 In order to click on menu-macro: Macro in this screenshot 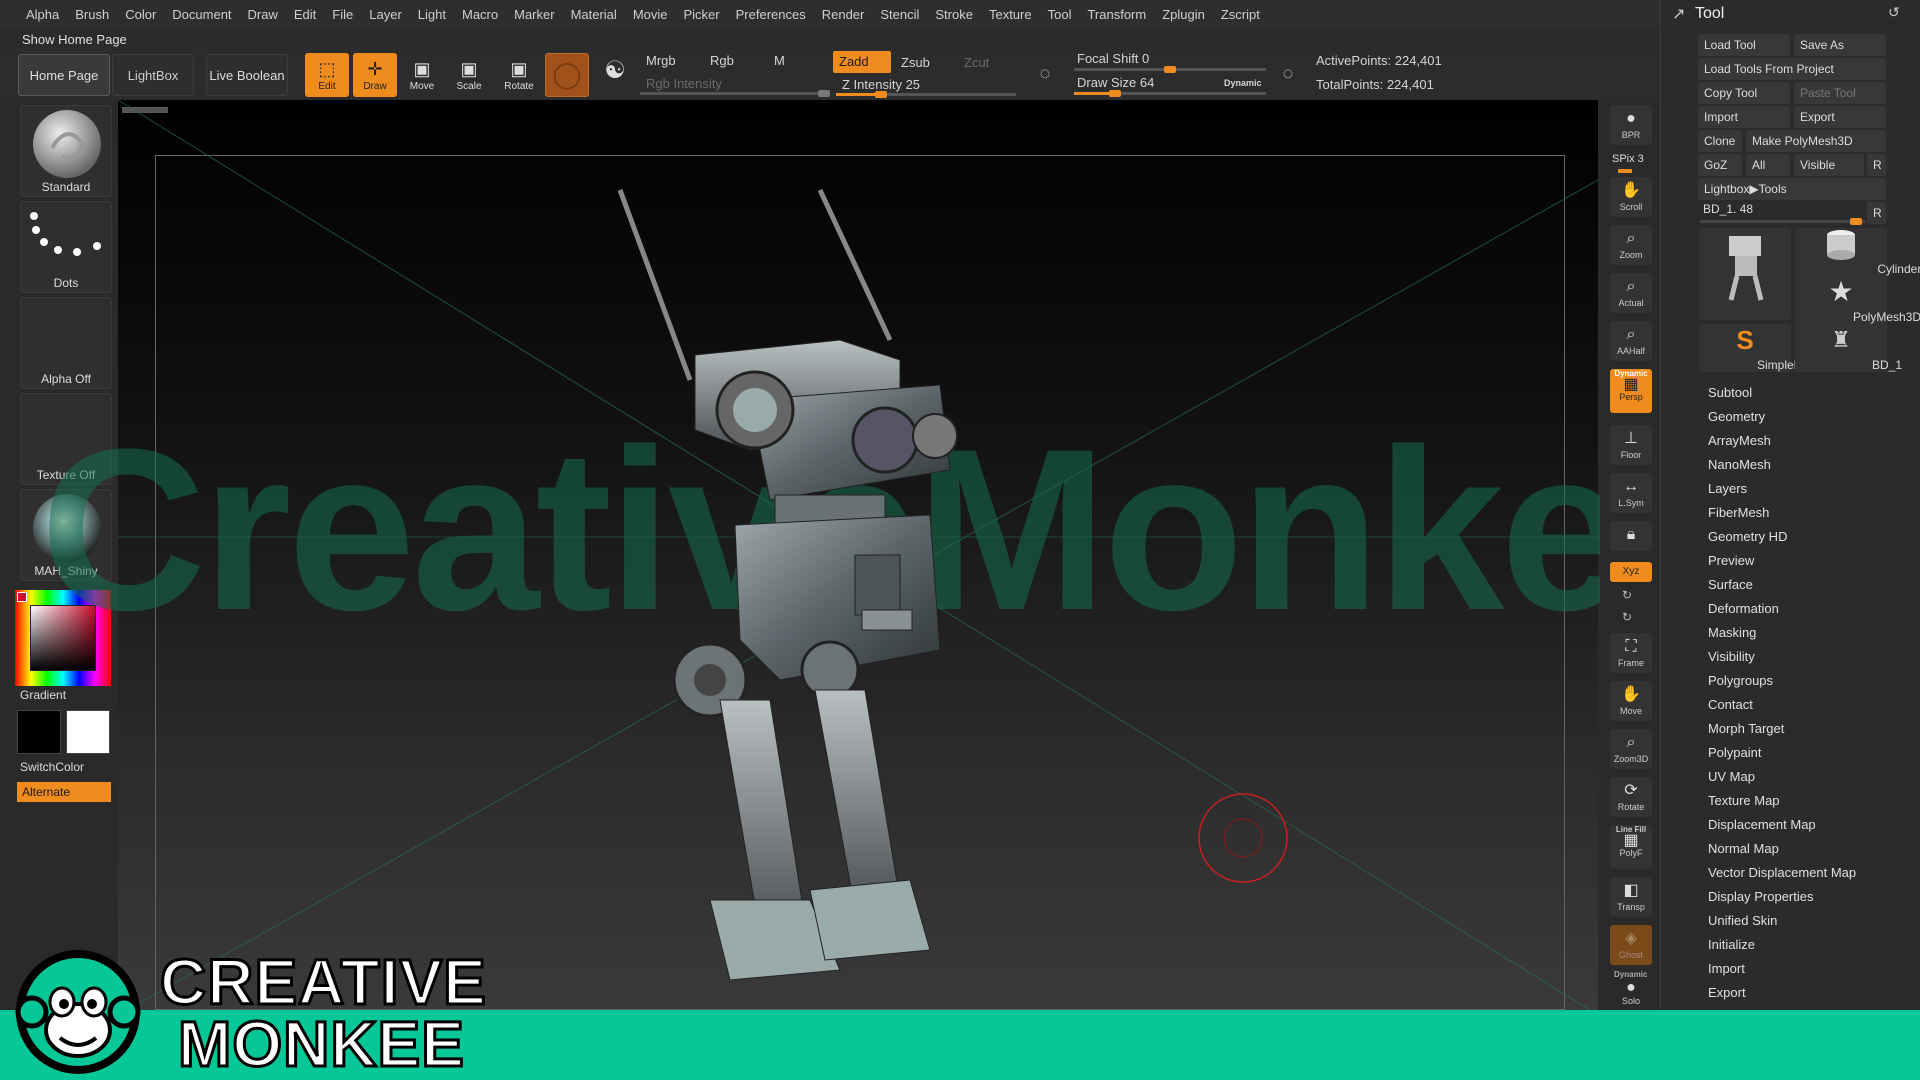, I will do `click(480, 15)`.